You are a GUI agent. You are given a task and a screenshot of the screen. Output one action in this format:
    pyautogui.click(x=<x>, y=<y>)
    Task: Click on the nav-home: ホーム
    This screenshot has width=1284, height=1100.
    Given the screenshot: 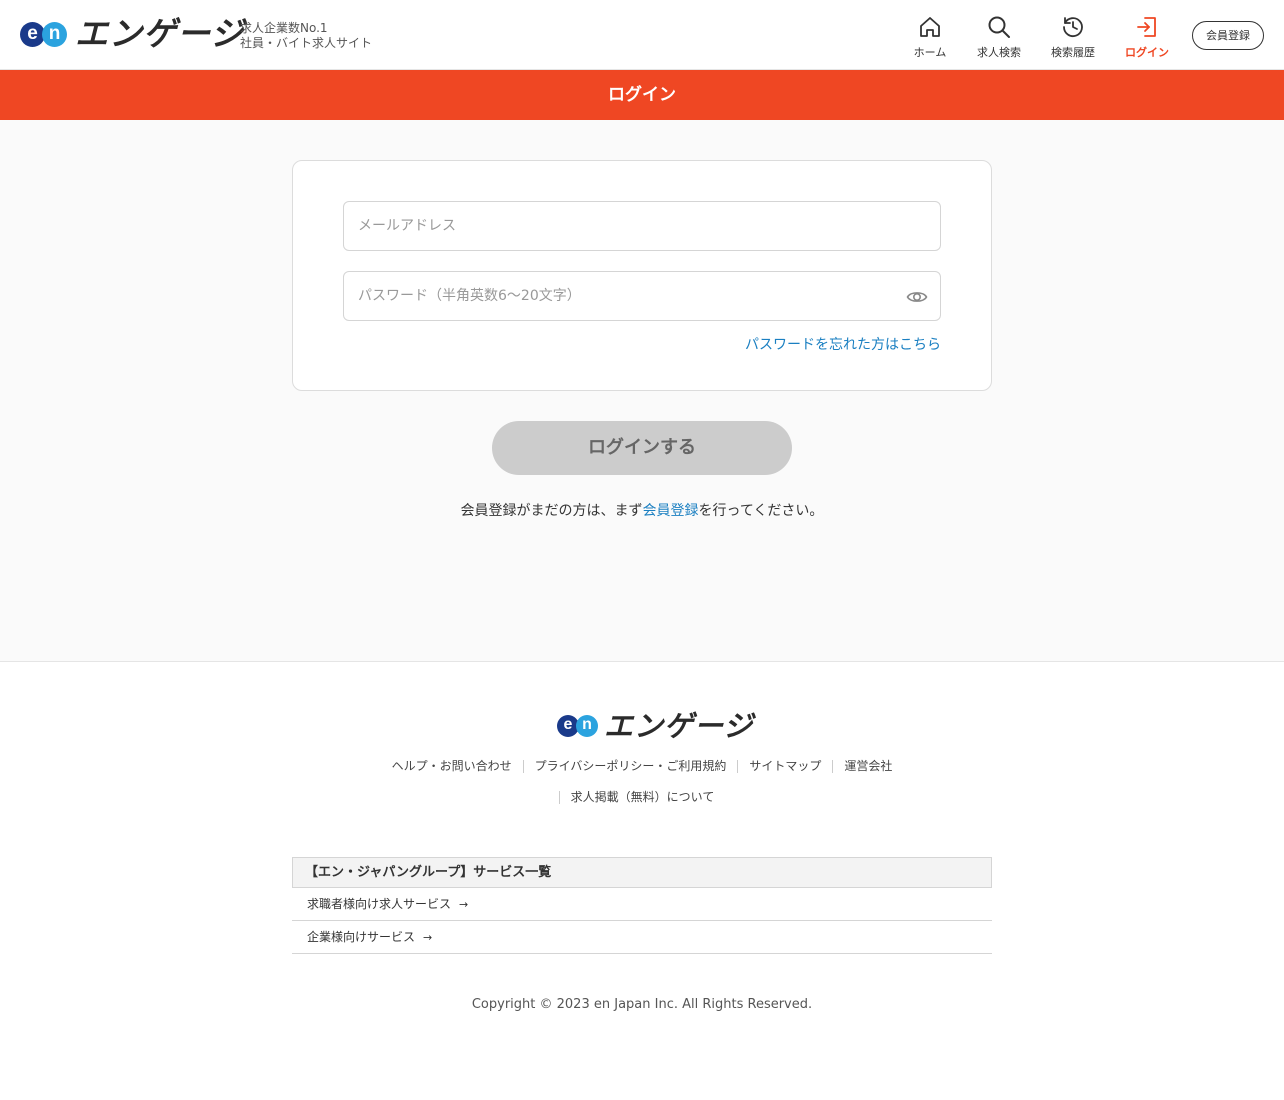 What is the action you would take?
    pyautogui.click(x=930, y=37)
    